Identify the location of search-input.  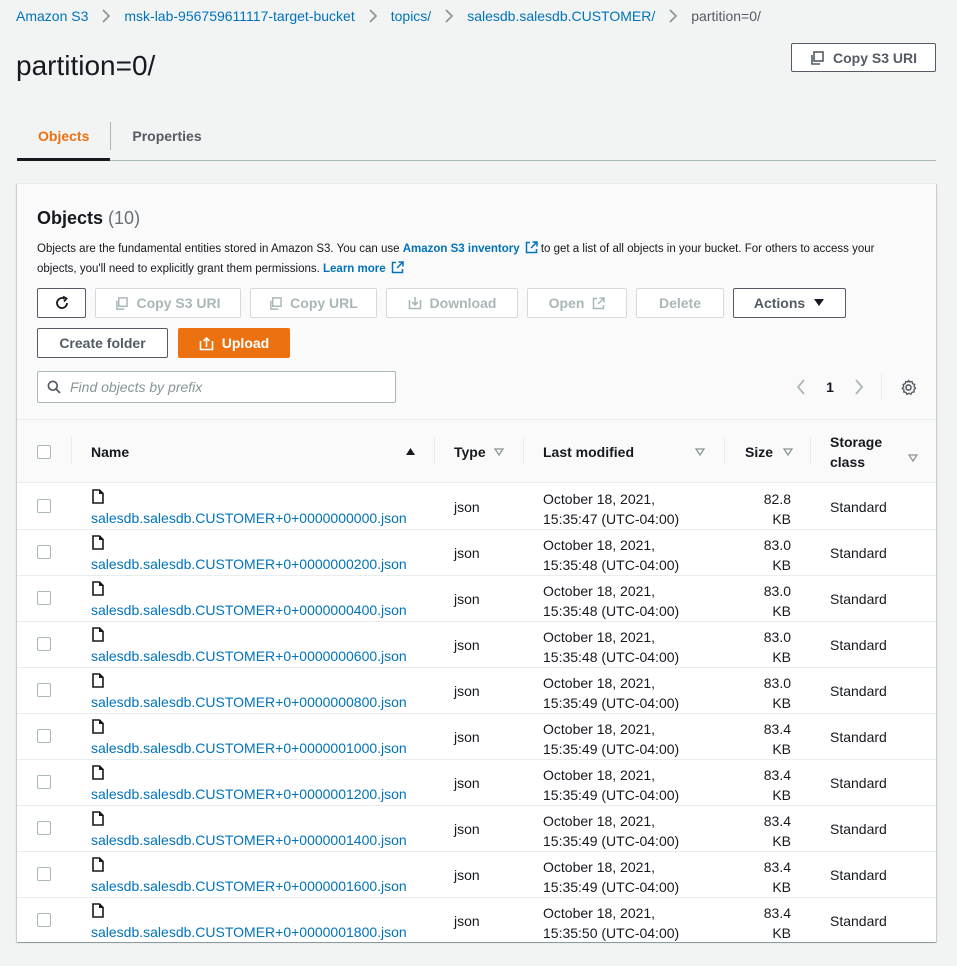
(220, 387).